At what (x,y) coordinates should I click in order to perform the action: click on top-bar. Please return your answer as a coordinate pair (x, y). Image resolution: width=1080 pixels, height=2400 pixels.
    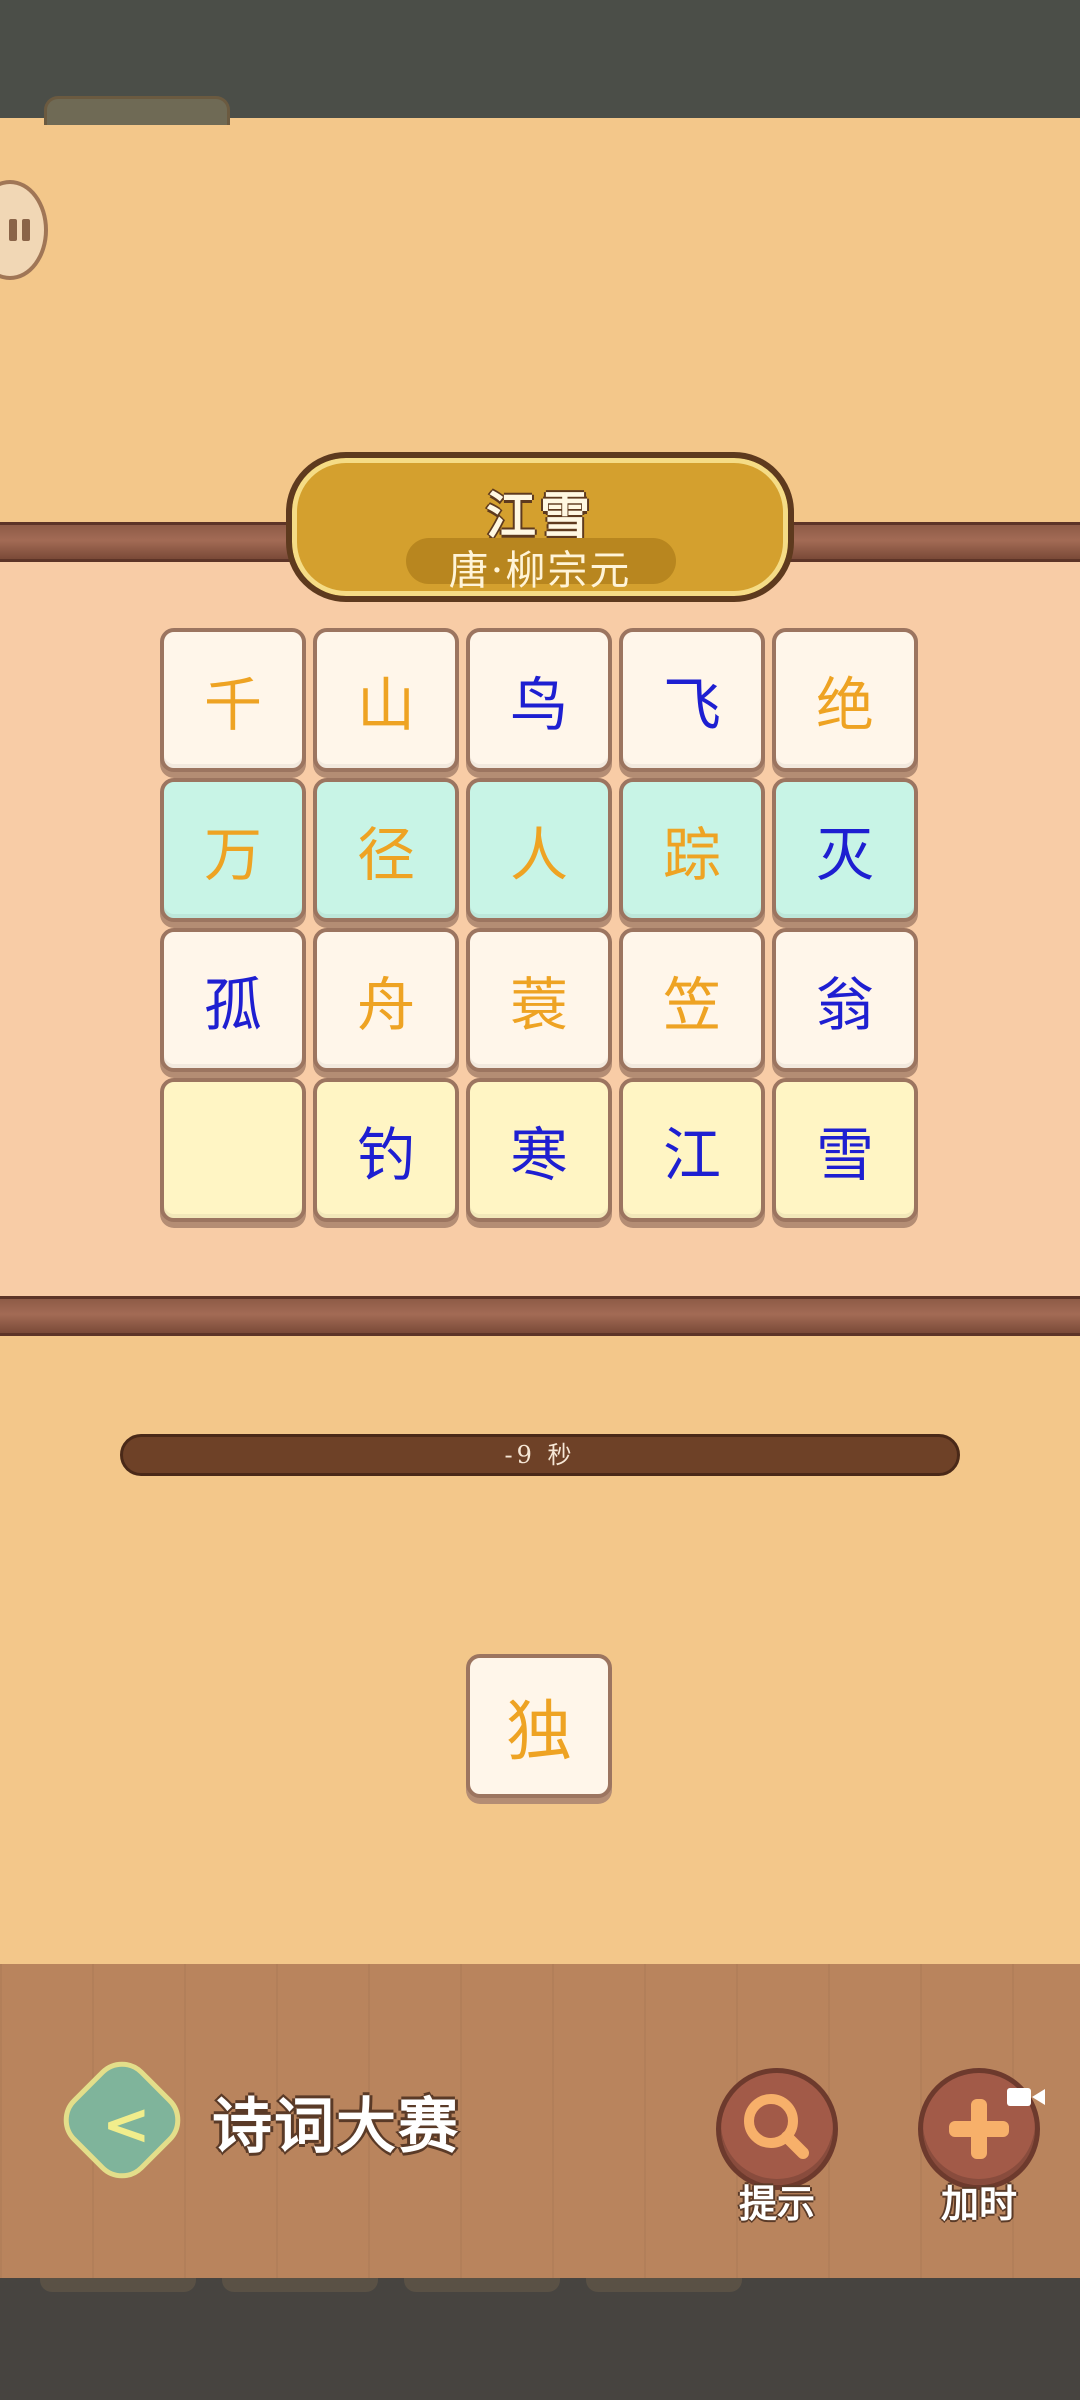
    Looking at the image, I should click on (540, 62).